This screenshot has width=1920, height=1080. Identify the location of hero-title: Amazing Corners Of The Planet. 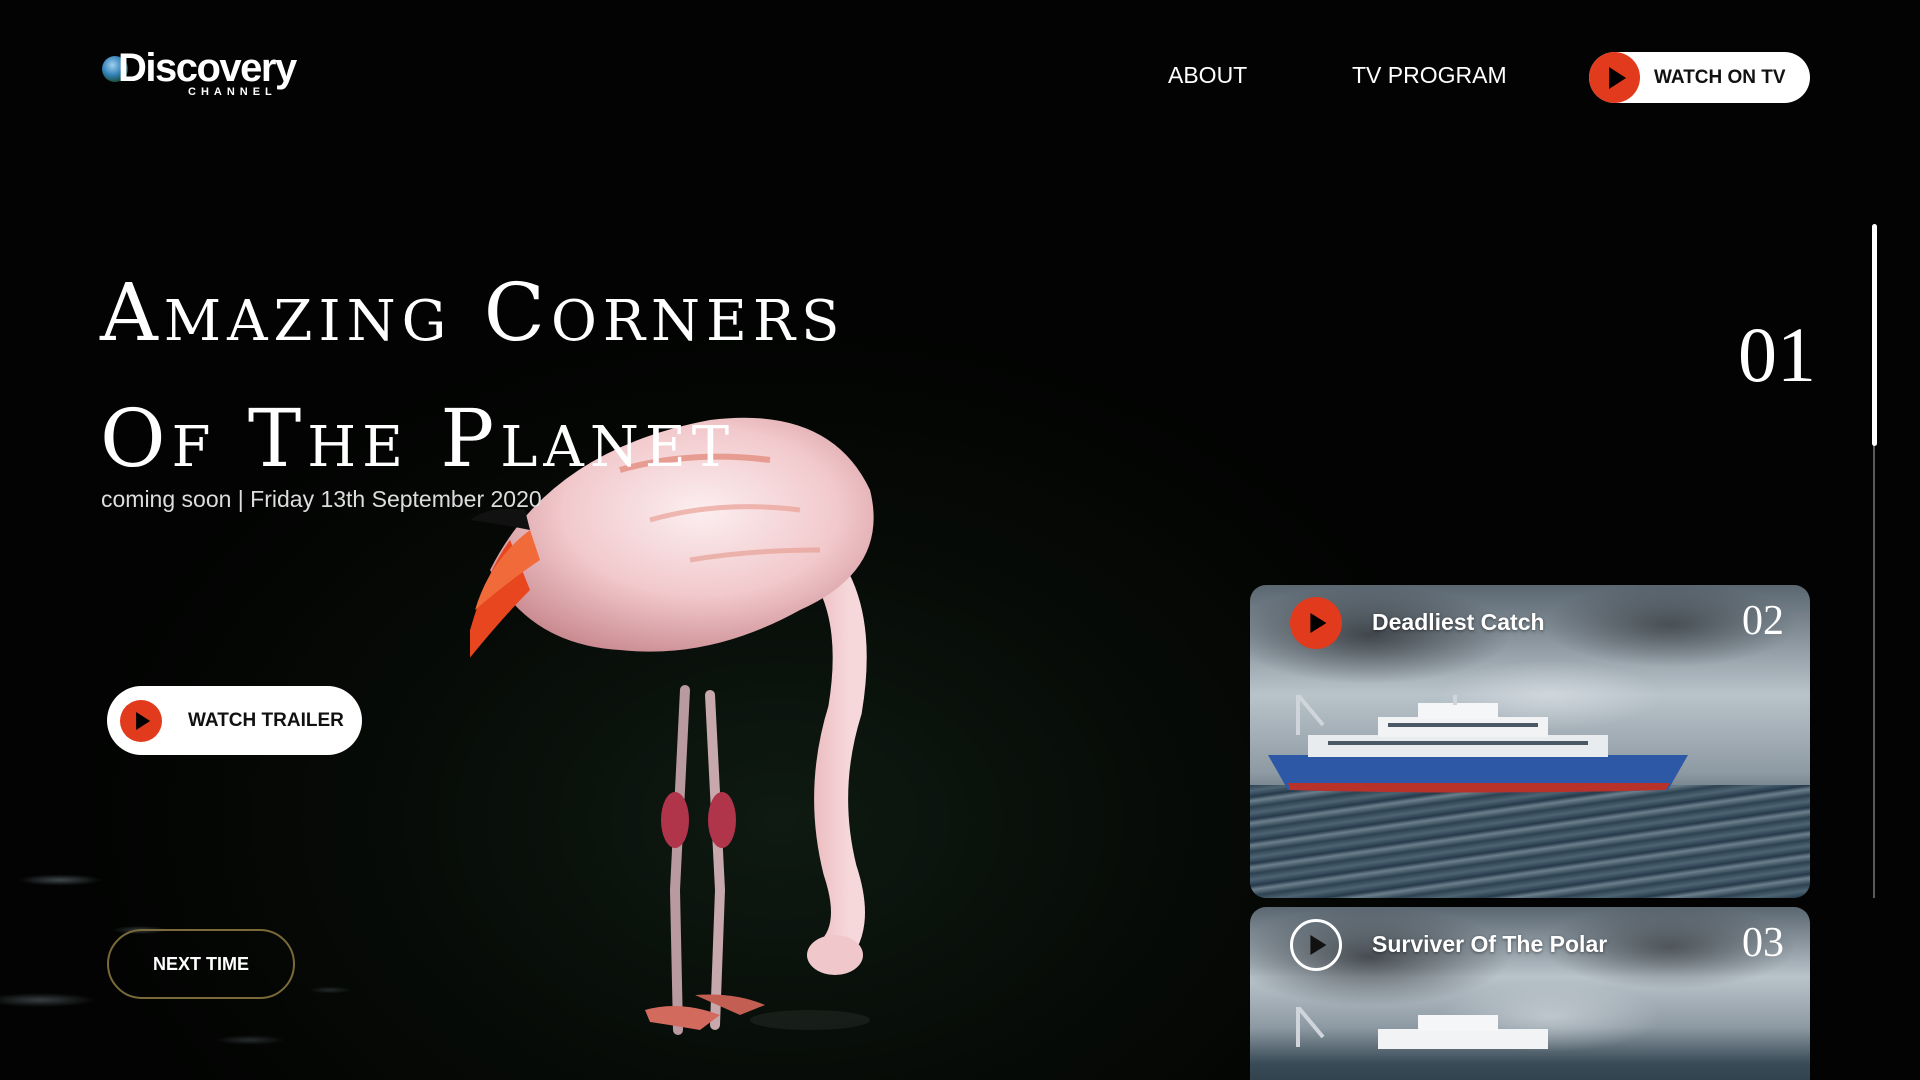
(472, 376).